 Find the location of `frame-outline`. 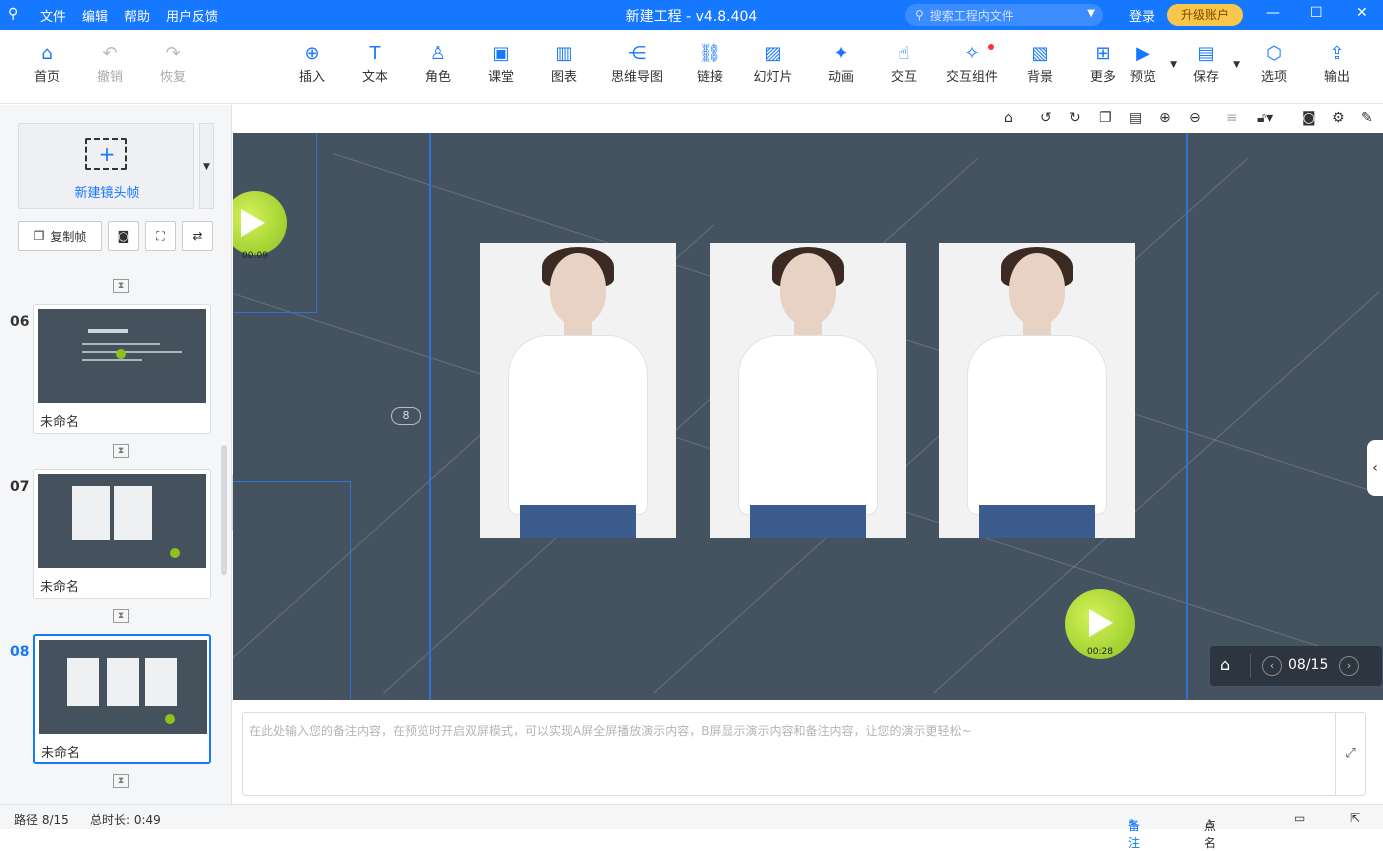

frame-outline is located at coordinates (292, 590).